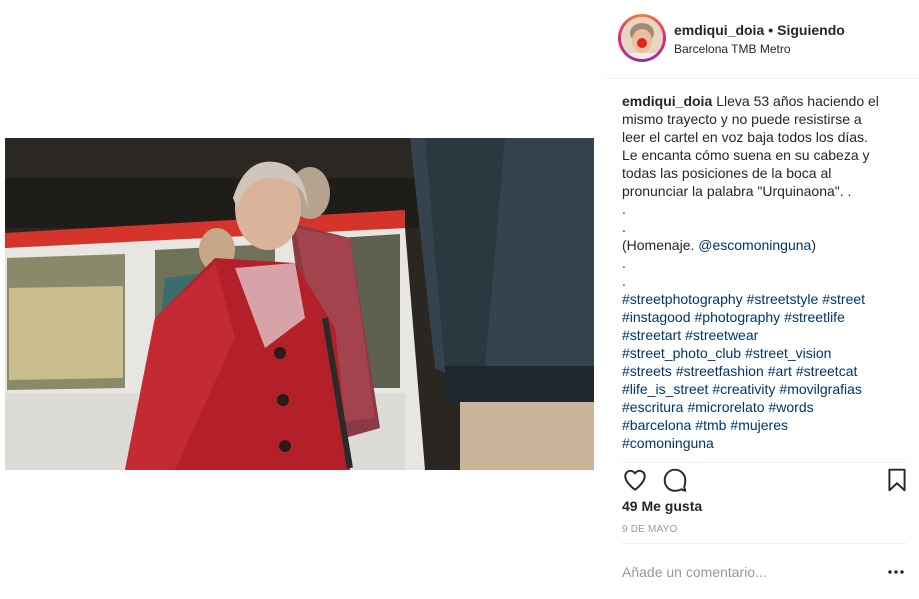 The width and height of the screenshot is (919, 599). What do you see at coordinates (668, 443) in the screenshot?
I see `hashtag-link: #comoninguna` at bounding box center [668, 443].